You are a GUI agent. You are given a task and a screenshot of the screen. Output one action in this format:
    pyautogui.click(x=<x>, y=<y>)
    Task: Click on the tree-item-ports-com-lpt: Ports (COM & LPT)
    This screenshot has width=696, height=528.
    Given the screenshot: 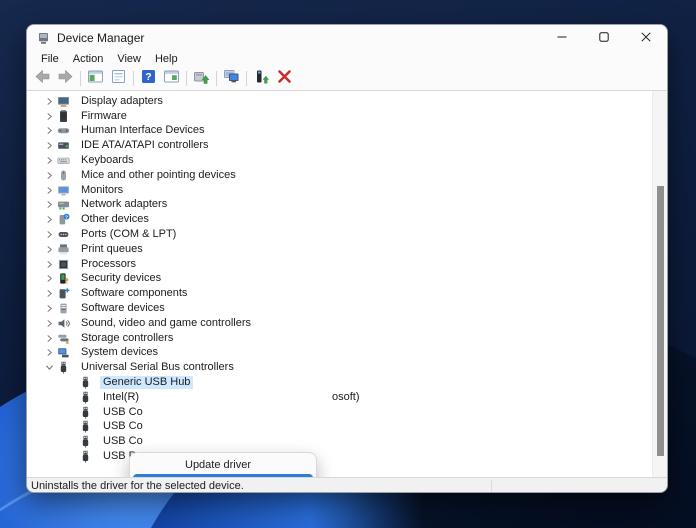 What is the action you would take?
    pyautogui.click(x=339, y=234)
    